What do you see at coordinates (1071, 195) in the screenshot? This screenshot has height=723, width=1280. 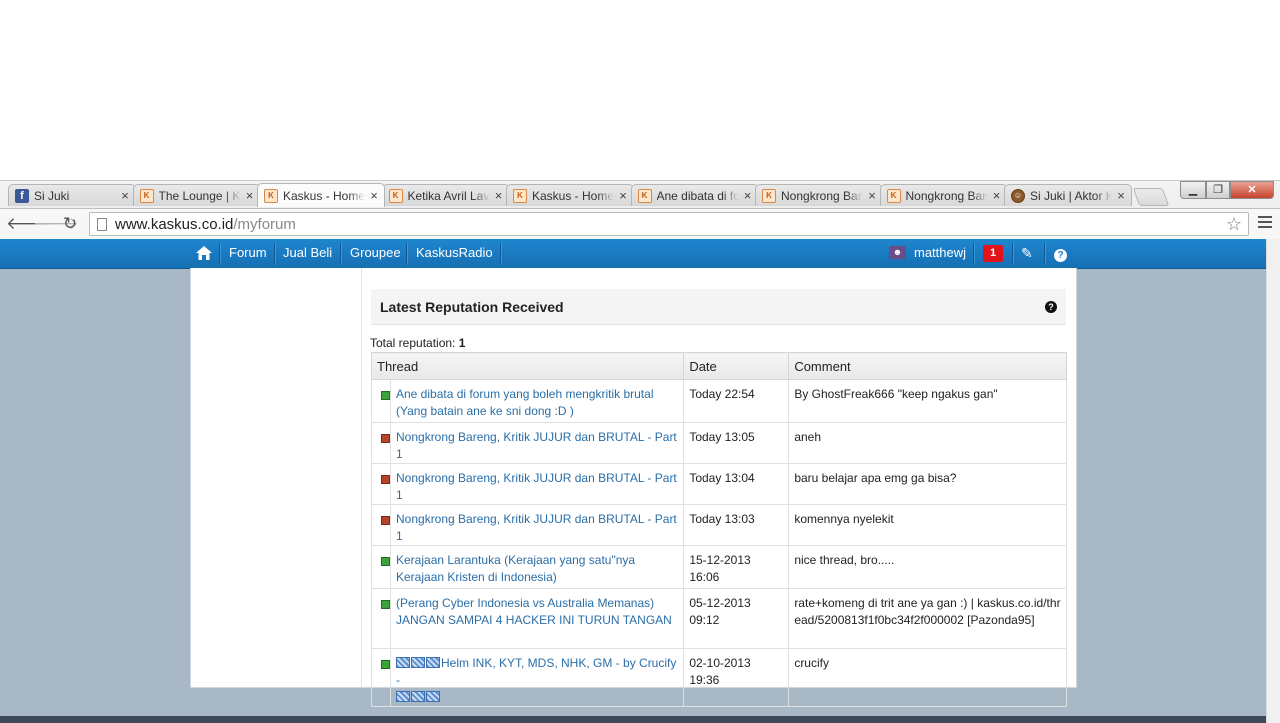 I see `tab-title: Si Juki | Aktor Kaskus` at bounding box center [1071, 195].